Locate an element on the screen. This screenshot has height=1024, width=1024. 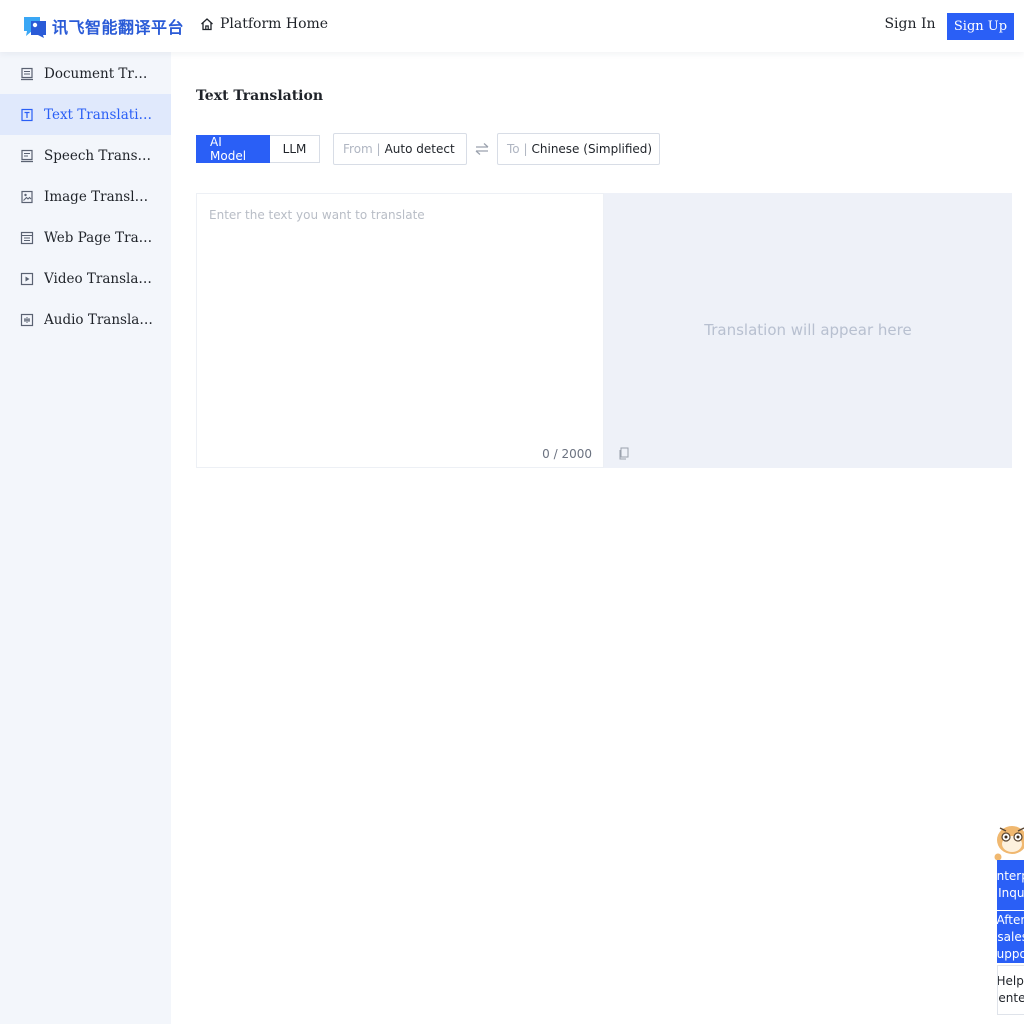
sidebar-item-audio-translation: Audio Translation is located at coordinates (85, 319).